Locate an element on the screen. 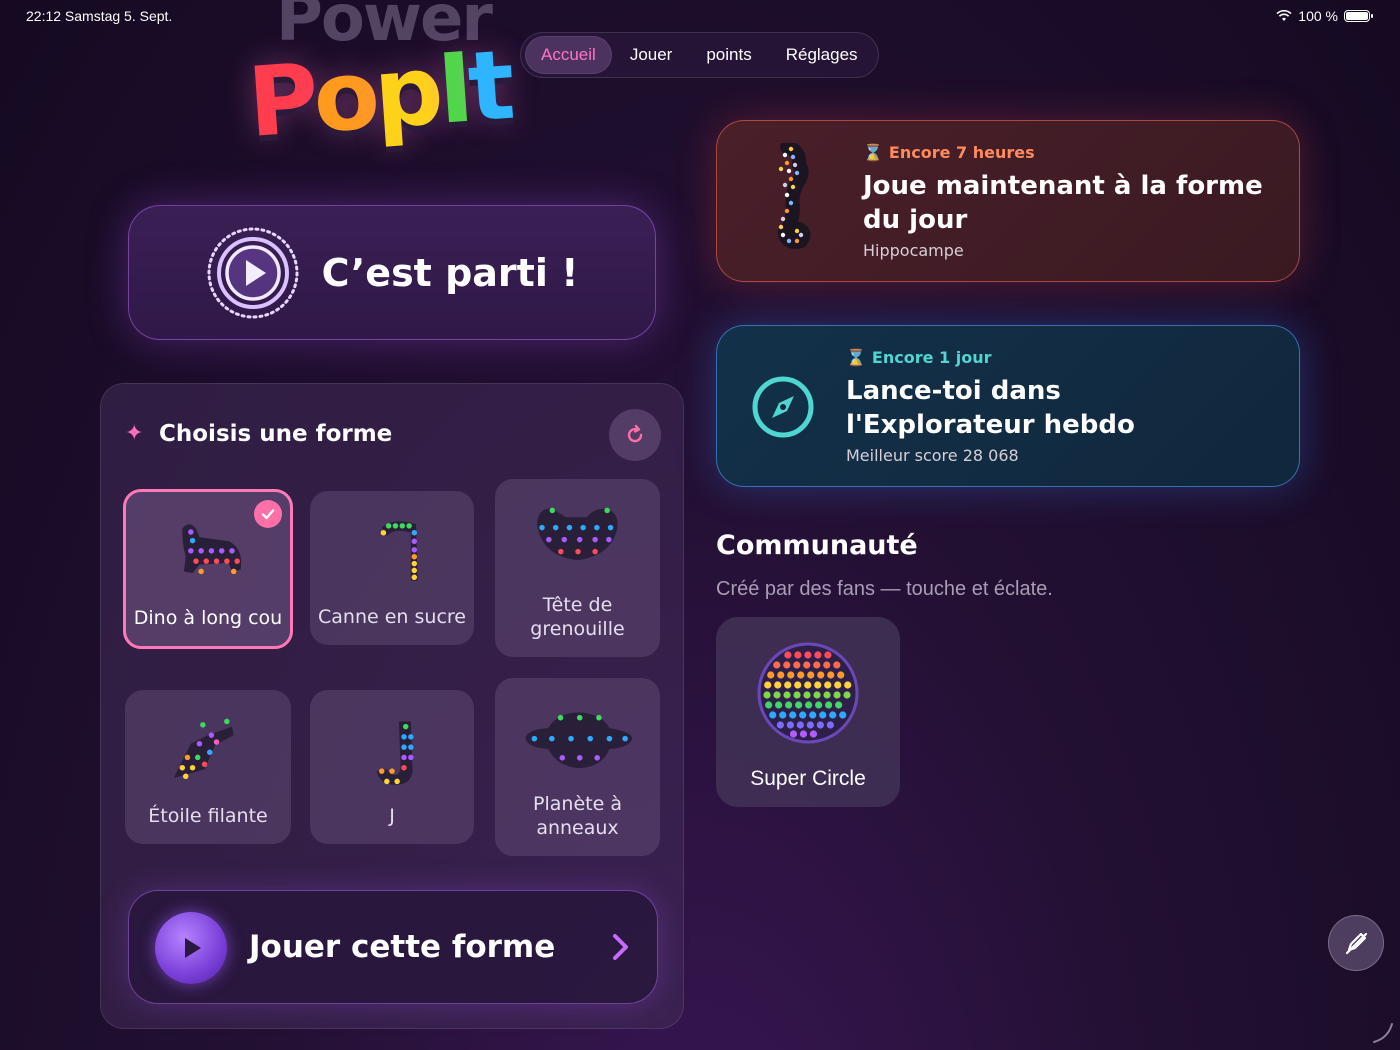 The image size is (1400, 1050). logo-line2: PopIt is located at coordinates (379, 94).